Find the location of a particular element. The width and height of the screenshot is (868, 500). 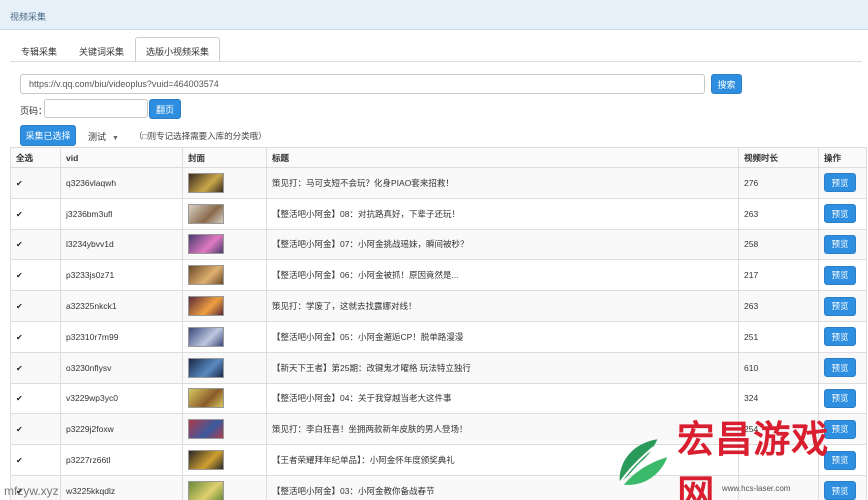

tab-bar: 专辑采集 关键词采集 选版小视频采集 is located at coordinates (115, 49).